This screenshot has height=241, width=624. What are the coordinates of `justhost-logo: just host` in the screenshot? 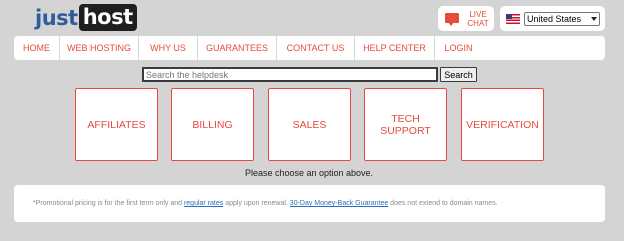 It's located at (86, 17).